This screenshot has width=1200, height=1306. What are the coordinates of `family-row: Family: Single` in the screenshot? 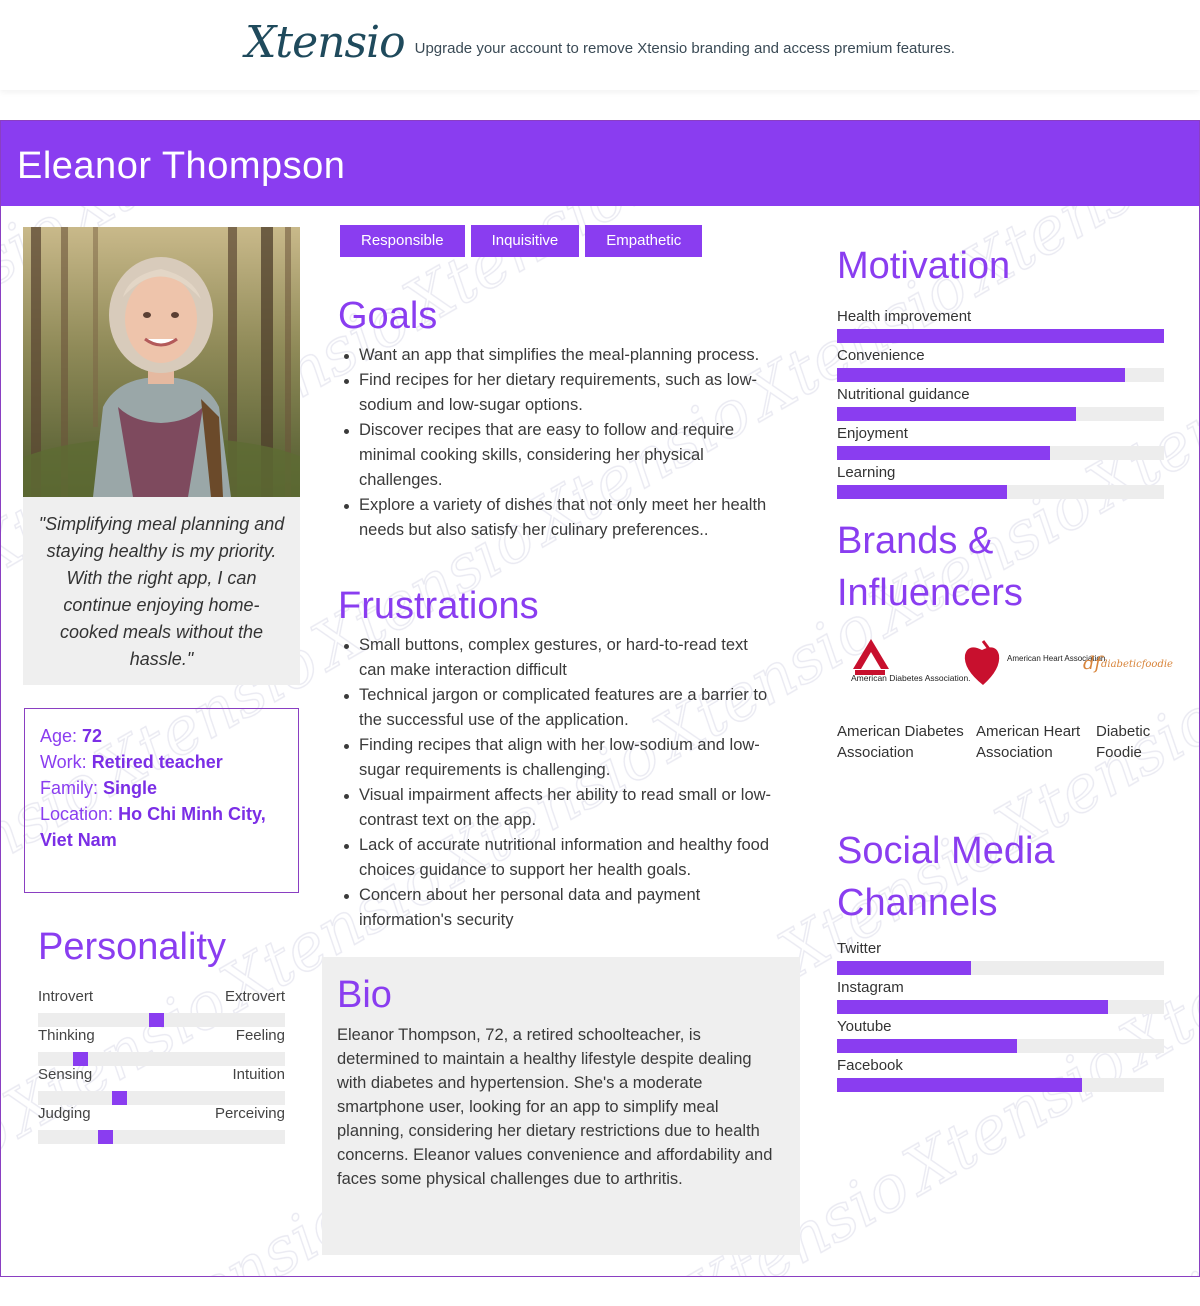 It's located at (161, 788).